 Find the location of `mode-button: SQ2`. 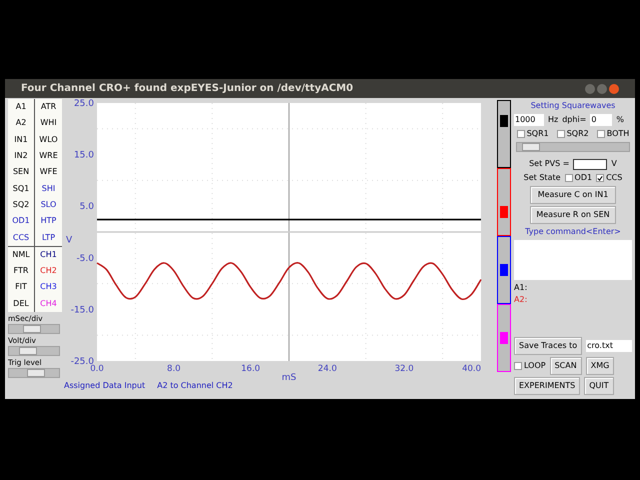

mode-button: SQ2 is located at coordinates (21, 205).